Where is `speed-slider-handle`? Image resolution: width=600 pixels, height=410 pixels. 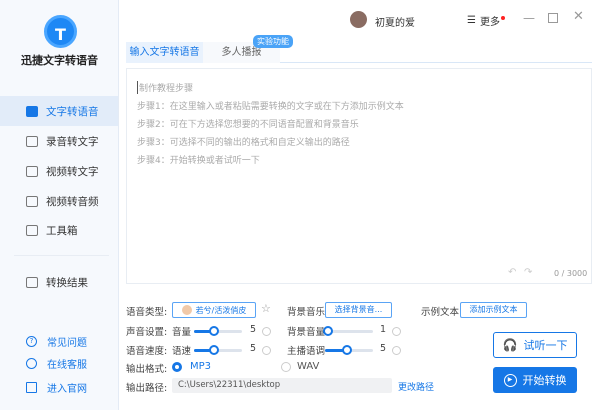 speed-slider-handle is located at coordinates (214, 350).